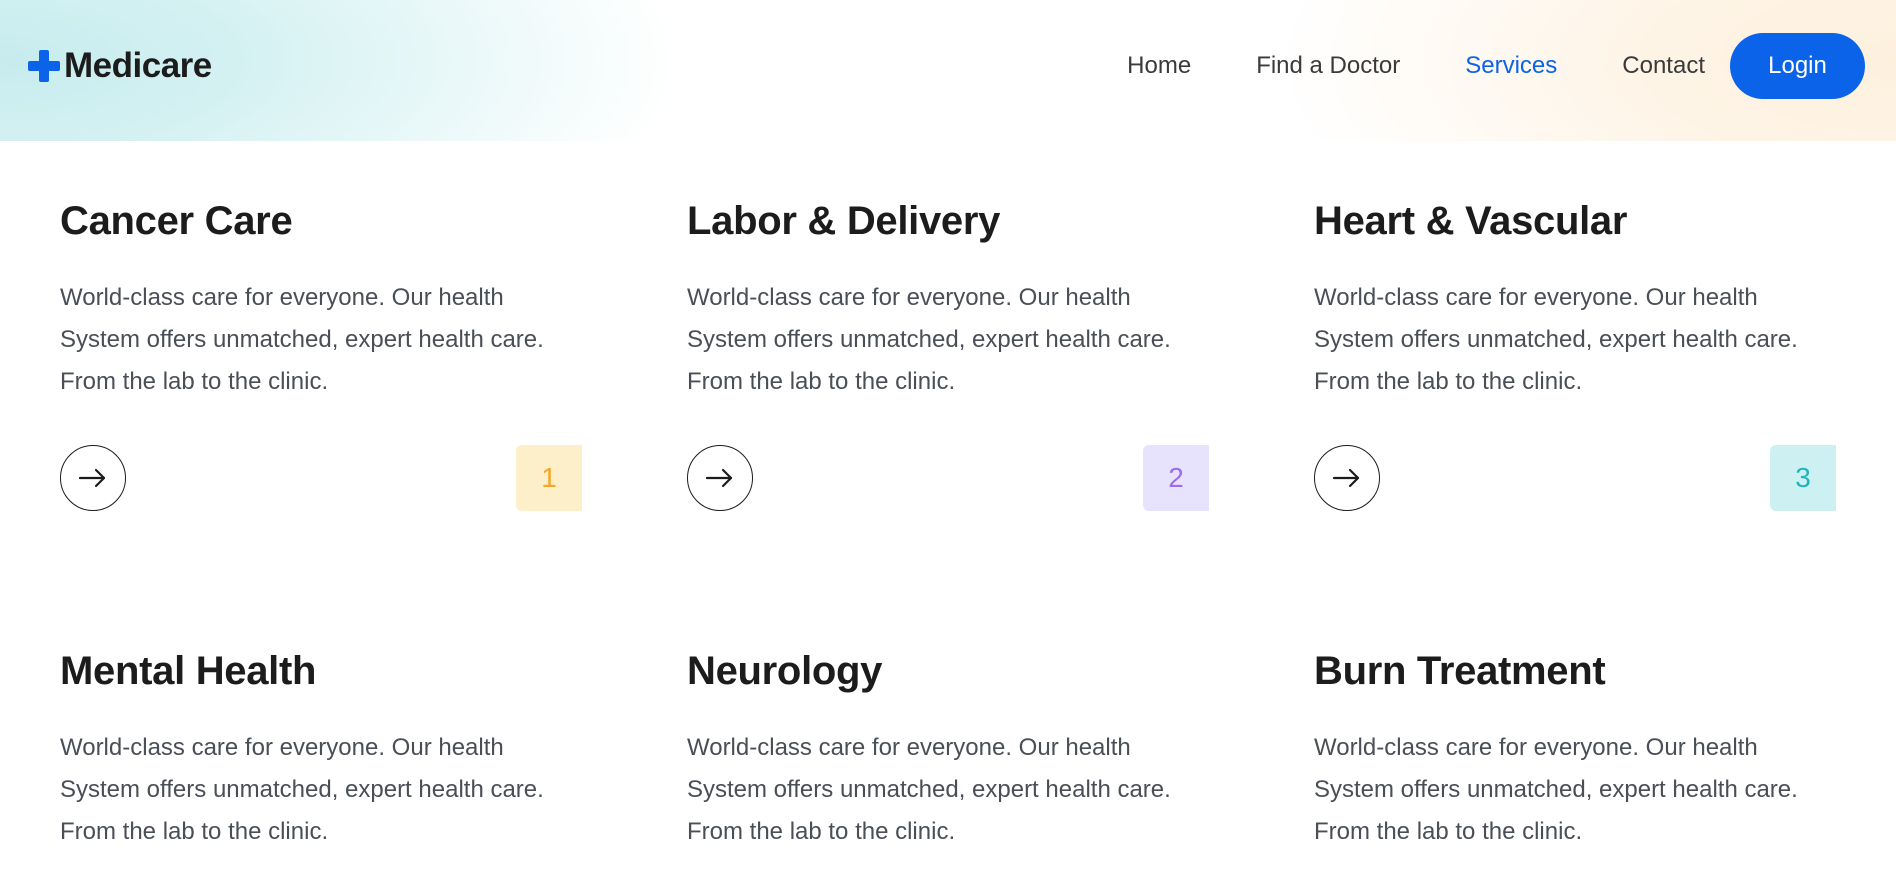 This screenshot has height=869, width=1896. What do you see at coordinates (785, 671) in the screenshot?
I see `service-title: Neurology` at bounding box center [785, 671].